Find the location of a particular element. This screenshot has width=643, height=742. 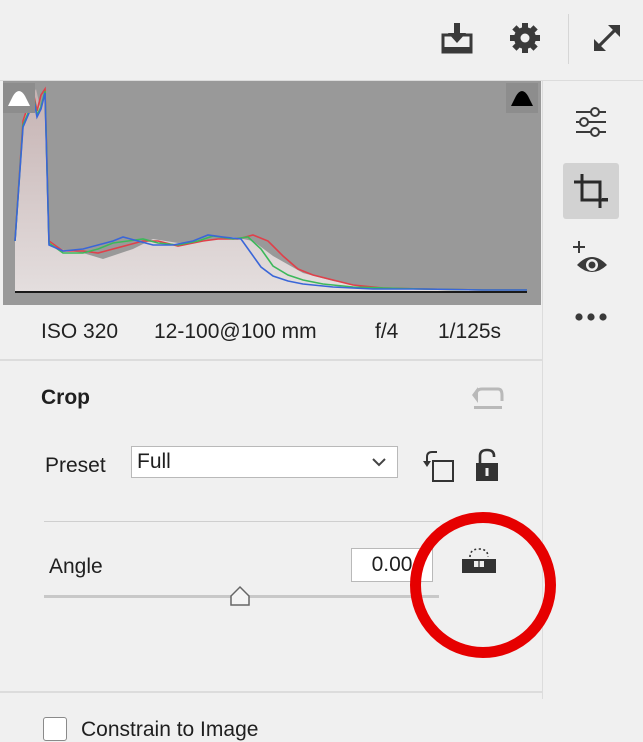

angle-label: Angle is located at coordinates (76, 566).